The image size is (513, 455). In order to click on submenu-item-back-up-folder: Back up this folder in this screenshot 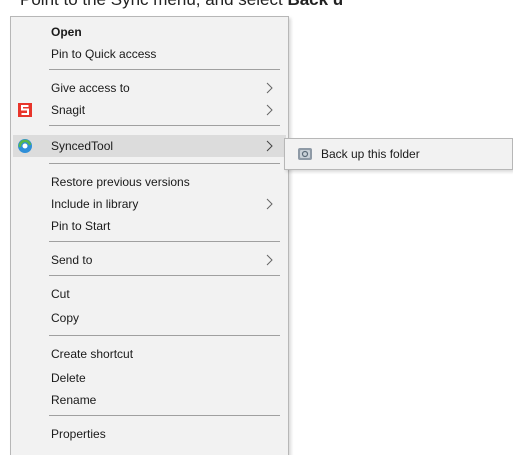, I will do `click(398, 154)`.